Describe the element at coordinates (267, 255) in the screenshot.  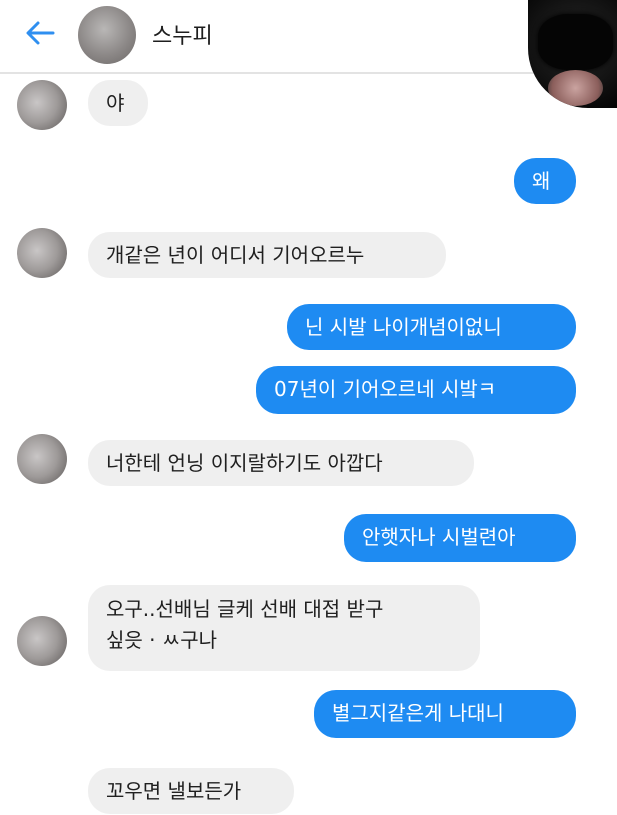
I see `received-message: 개같은 년이 어디서 기어오르누` at that location.